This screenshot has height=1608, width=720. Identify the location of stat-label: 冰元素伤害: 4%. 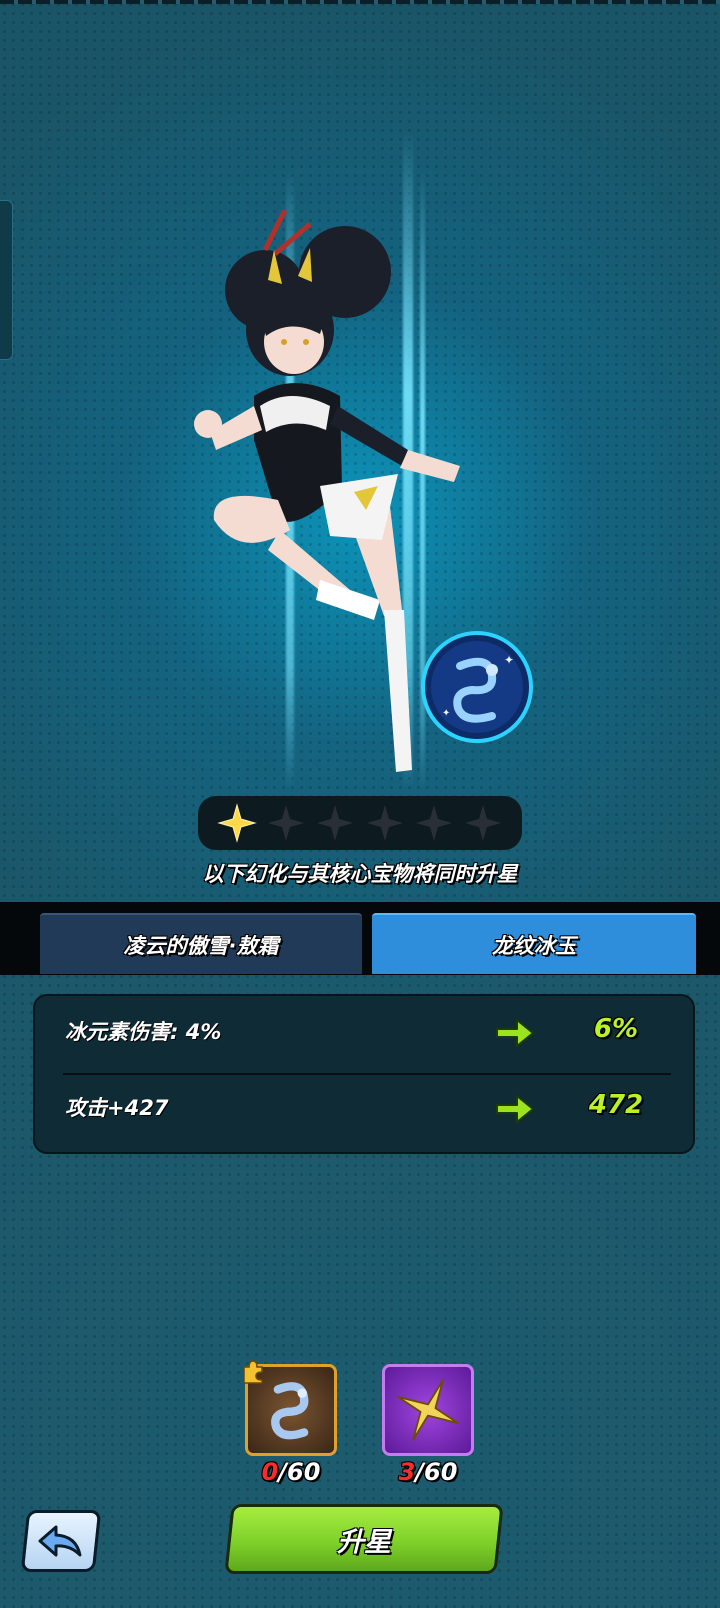
(143, 1032).